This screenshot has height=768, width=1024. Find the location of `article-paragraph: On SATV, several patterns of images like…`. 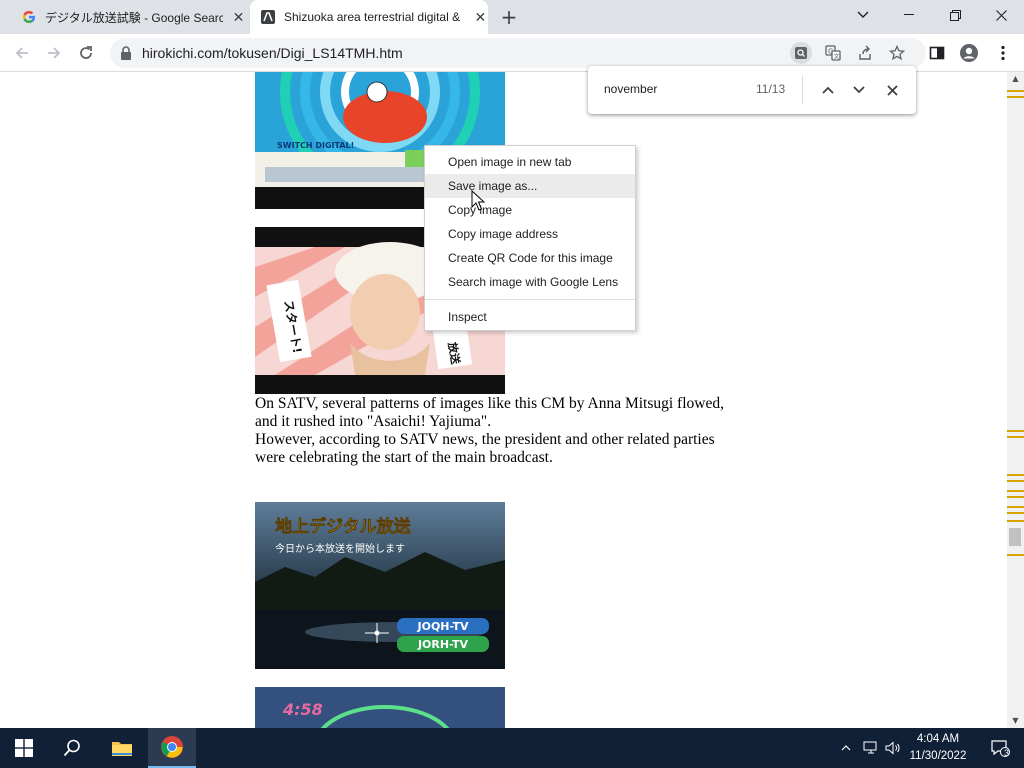

article-paragraph: On SATV, several patterns of images like… is located at coordinates (505, 431).